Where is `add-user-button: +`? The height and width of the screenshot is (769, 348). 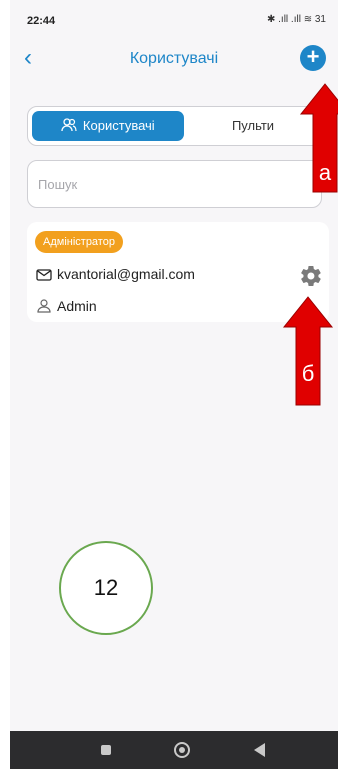 add-user-button: + is located at coordinates (313, 58).